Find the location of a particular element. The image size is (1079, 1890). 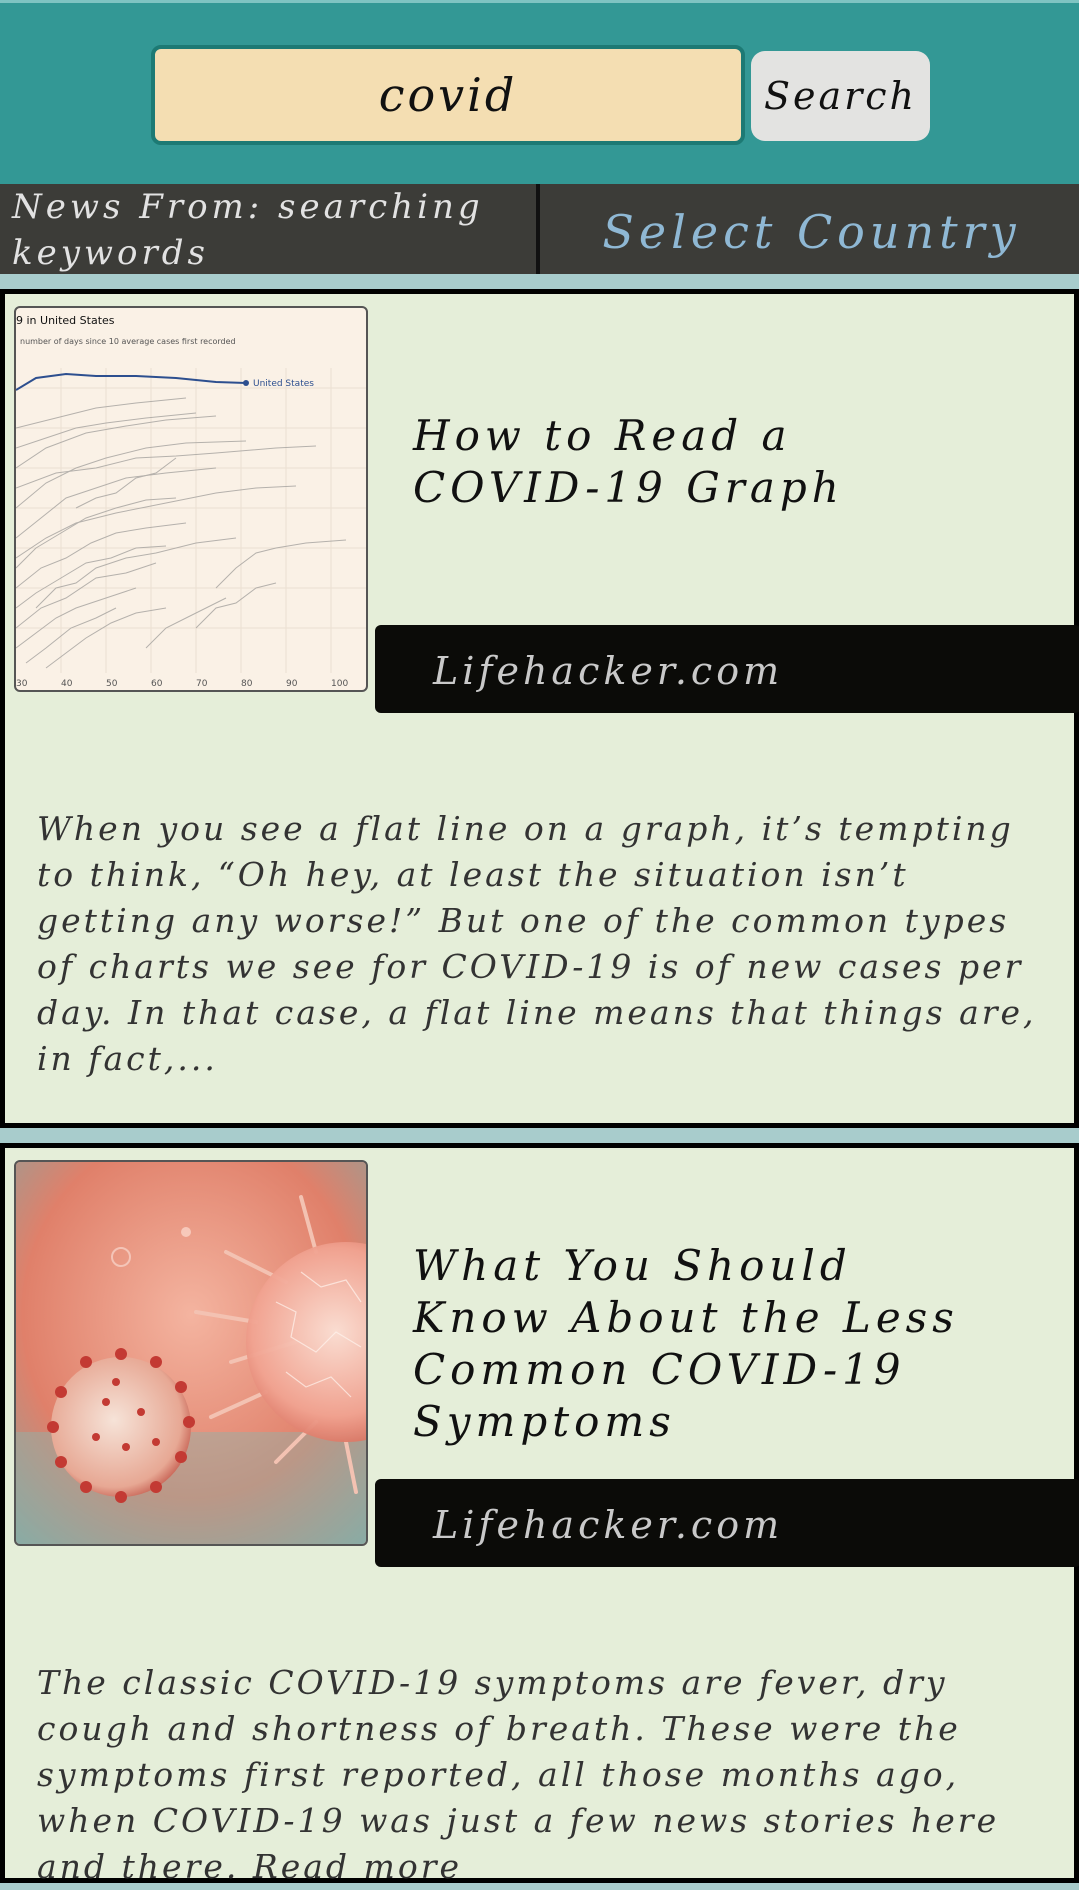

x-tick-label: 90 is located at coordinates (292, 684).